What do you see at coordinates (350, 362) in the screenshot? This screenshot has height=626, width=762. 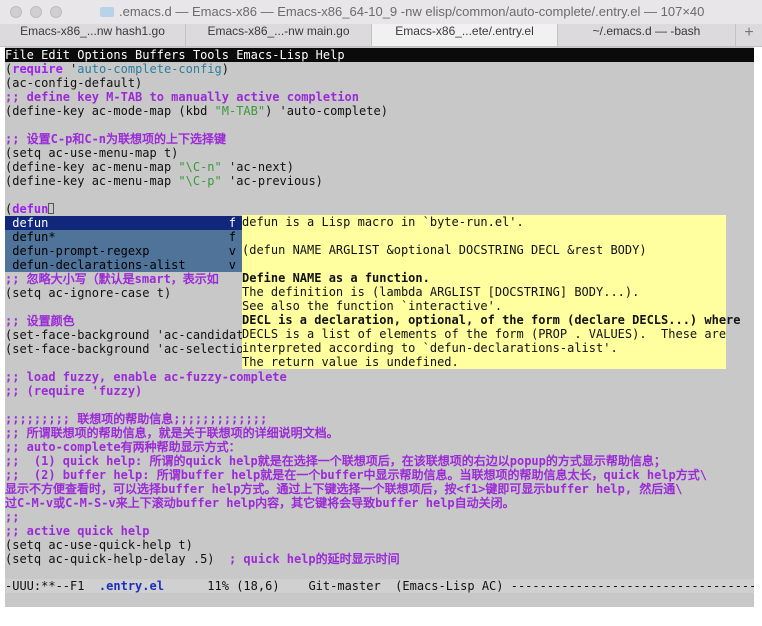 I see `help-line: The return value is undefined.` at bounding box center [350, 362].